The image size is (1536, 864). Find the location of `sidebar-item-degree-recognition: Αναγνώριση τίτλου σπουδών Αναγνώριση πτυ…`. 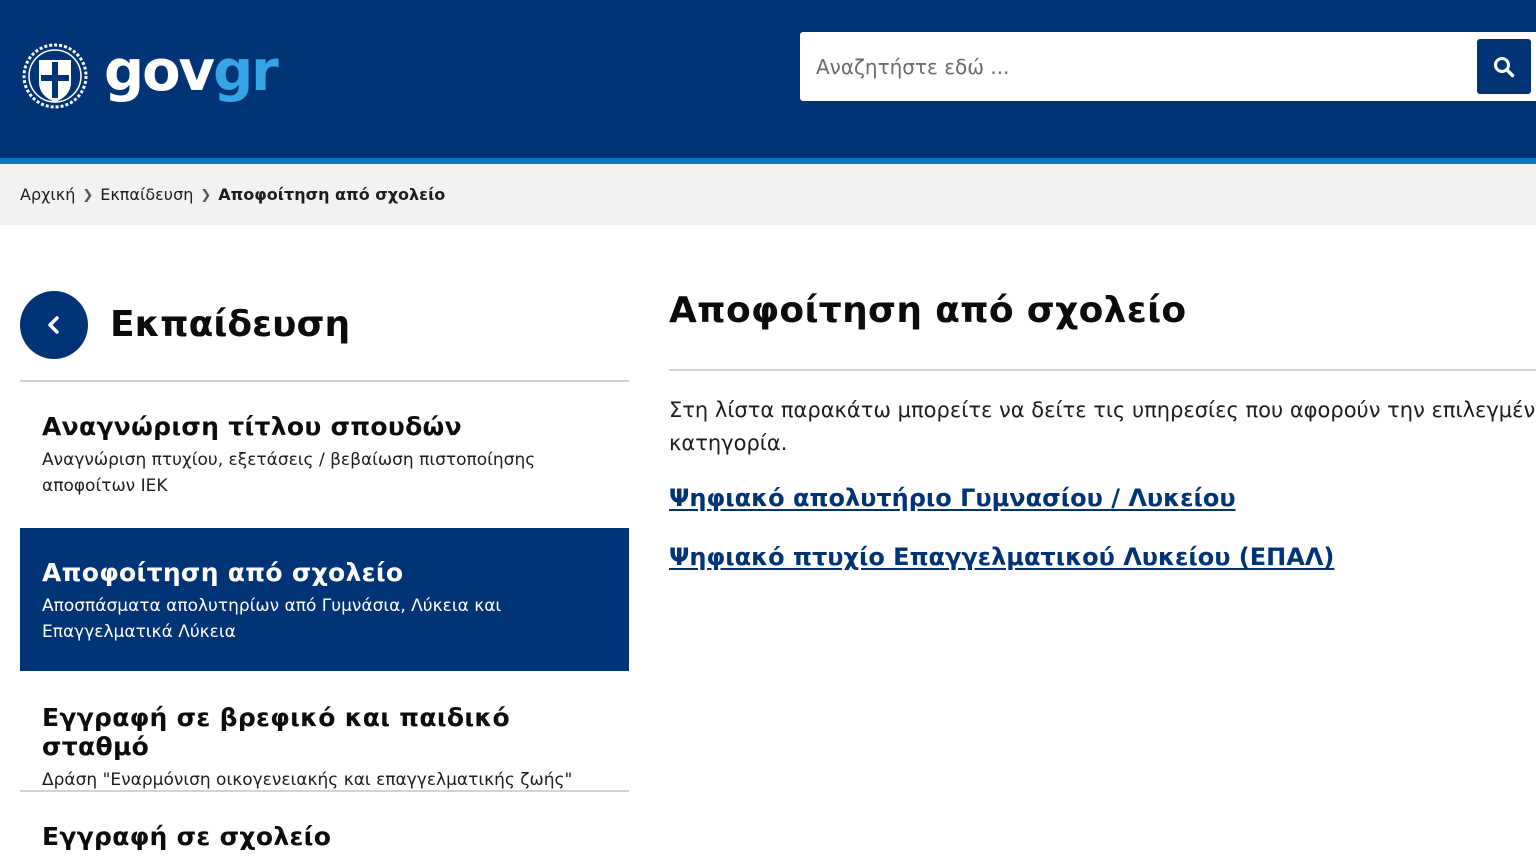

sidebar-item-degree-recognition: Αναγνώριση τίτλου σπουδών Αναγνώριση πτυ… is located at coordinates (324, 455).